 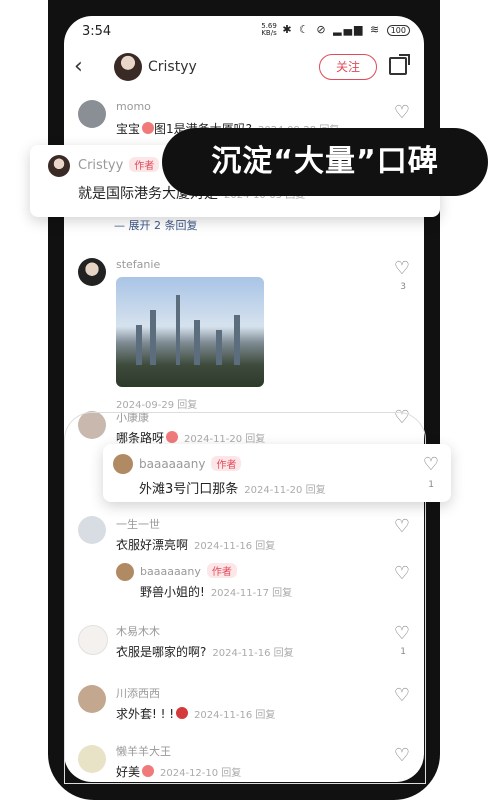 What do you see at coordinates (277, 473) in the screenshot?
I see `highlight-reply-card: baaaaaany 作者 外滩3号门口那条 2024-11-20 回复 ♡ 1` at bounding box center [277, 473].